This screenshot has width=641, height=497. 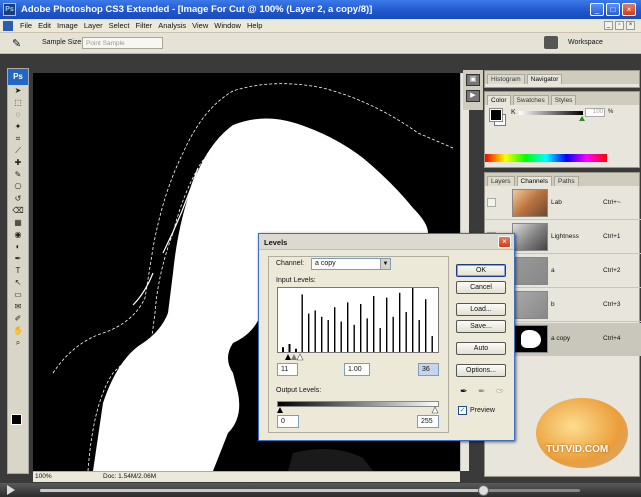 I want to click on notes-tool-icon: ✉, so click(x=18, y=307).